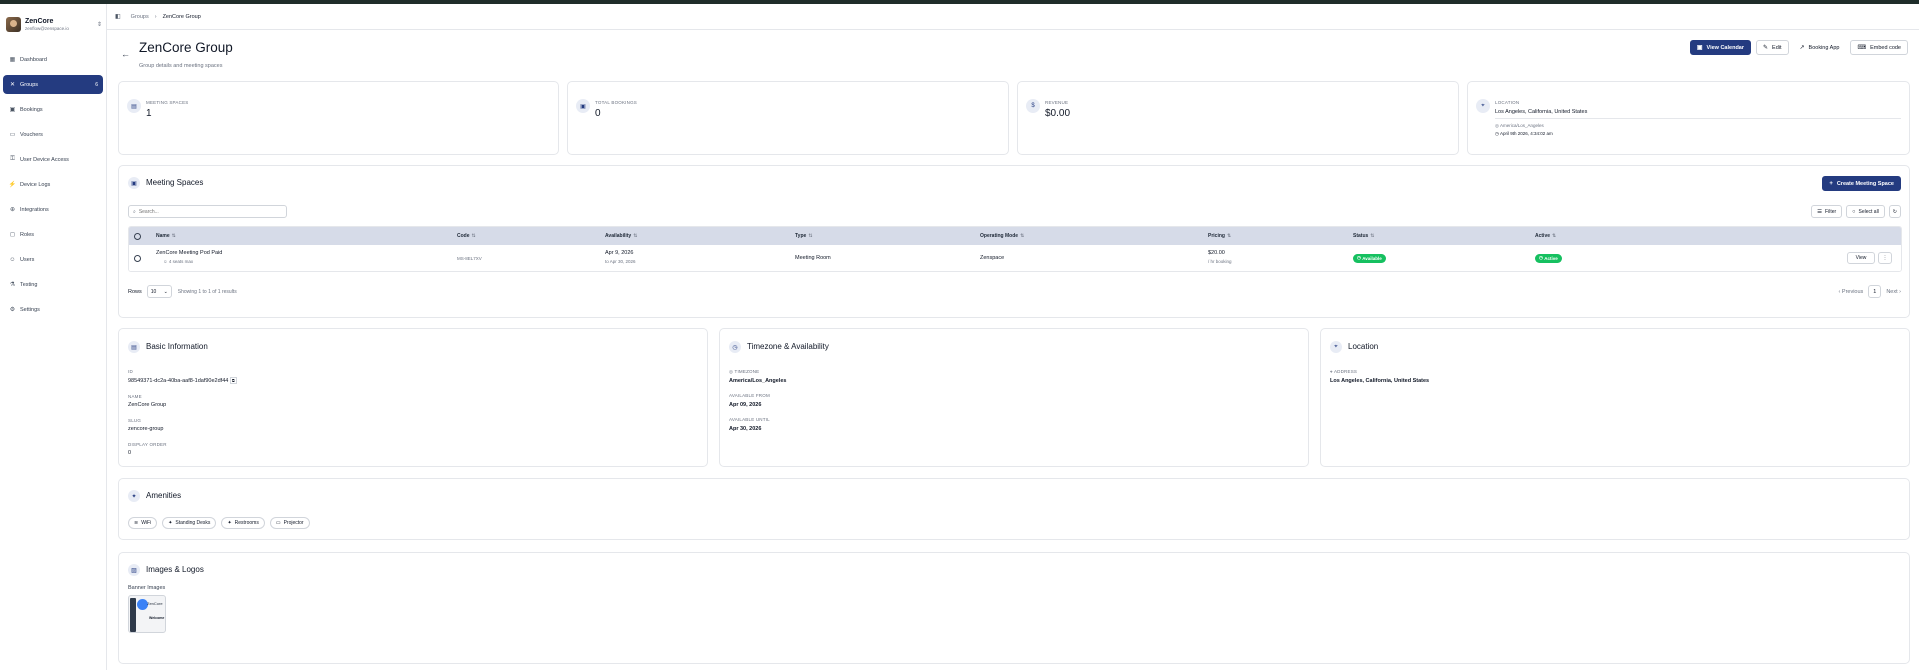  What do you see at coordinates (149, 113) in the screenshot?
I see `stat-value: 1` at bounding box center [149, 113].